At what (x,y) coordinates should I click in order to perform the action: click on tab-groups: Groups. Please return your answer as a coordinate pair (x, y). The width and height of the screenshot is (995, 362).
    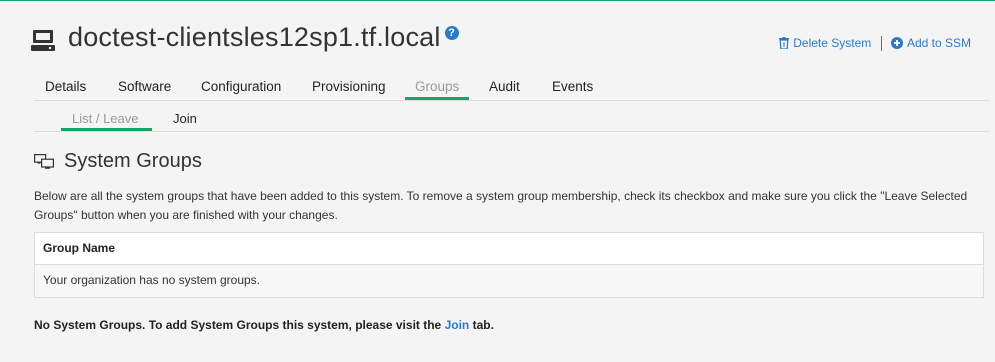
    Looking at the image, I should click on (437, 86).